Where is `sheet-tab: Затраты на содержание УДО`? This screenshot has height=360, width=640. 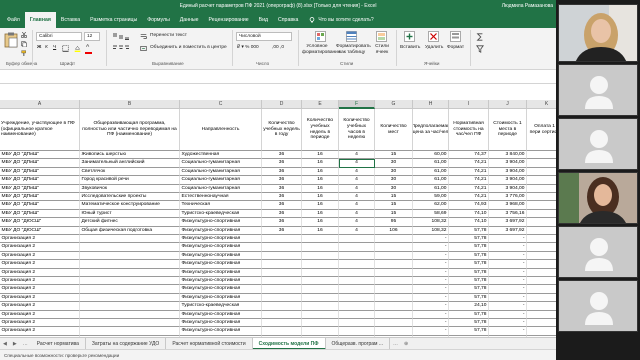
sheet-tab: Затраты на содержание УДО is located at coordinates (126, 343).